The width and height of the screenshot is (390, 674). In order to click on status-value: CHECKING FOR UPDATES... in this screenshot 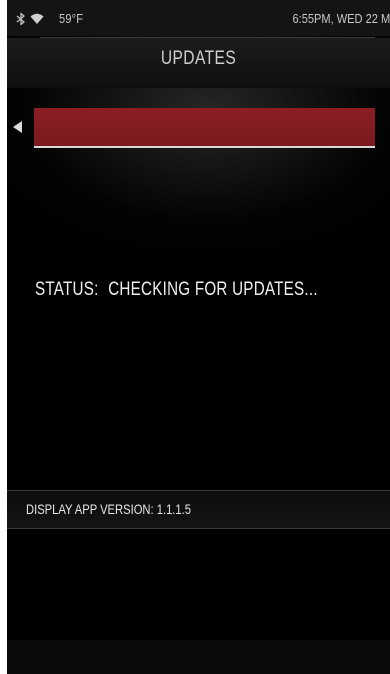, I will do `click(213, 289)`.